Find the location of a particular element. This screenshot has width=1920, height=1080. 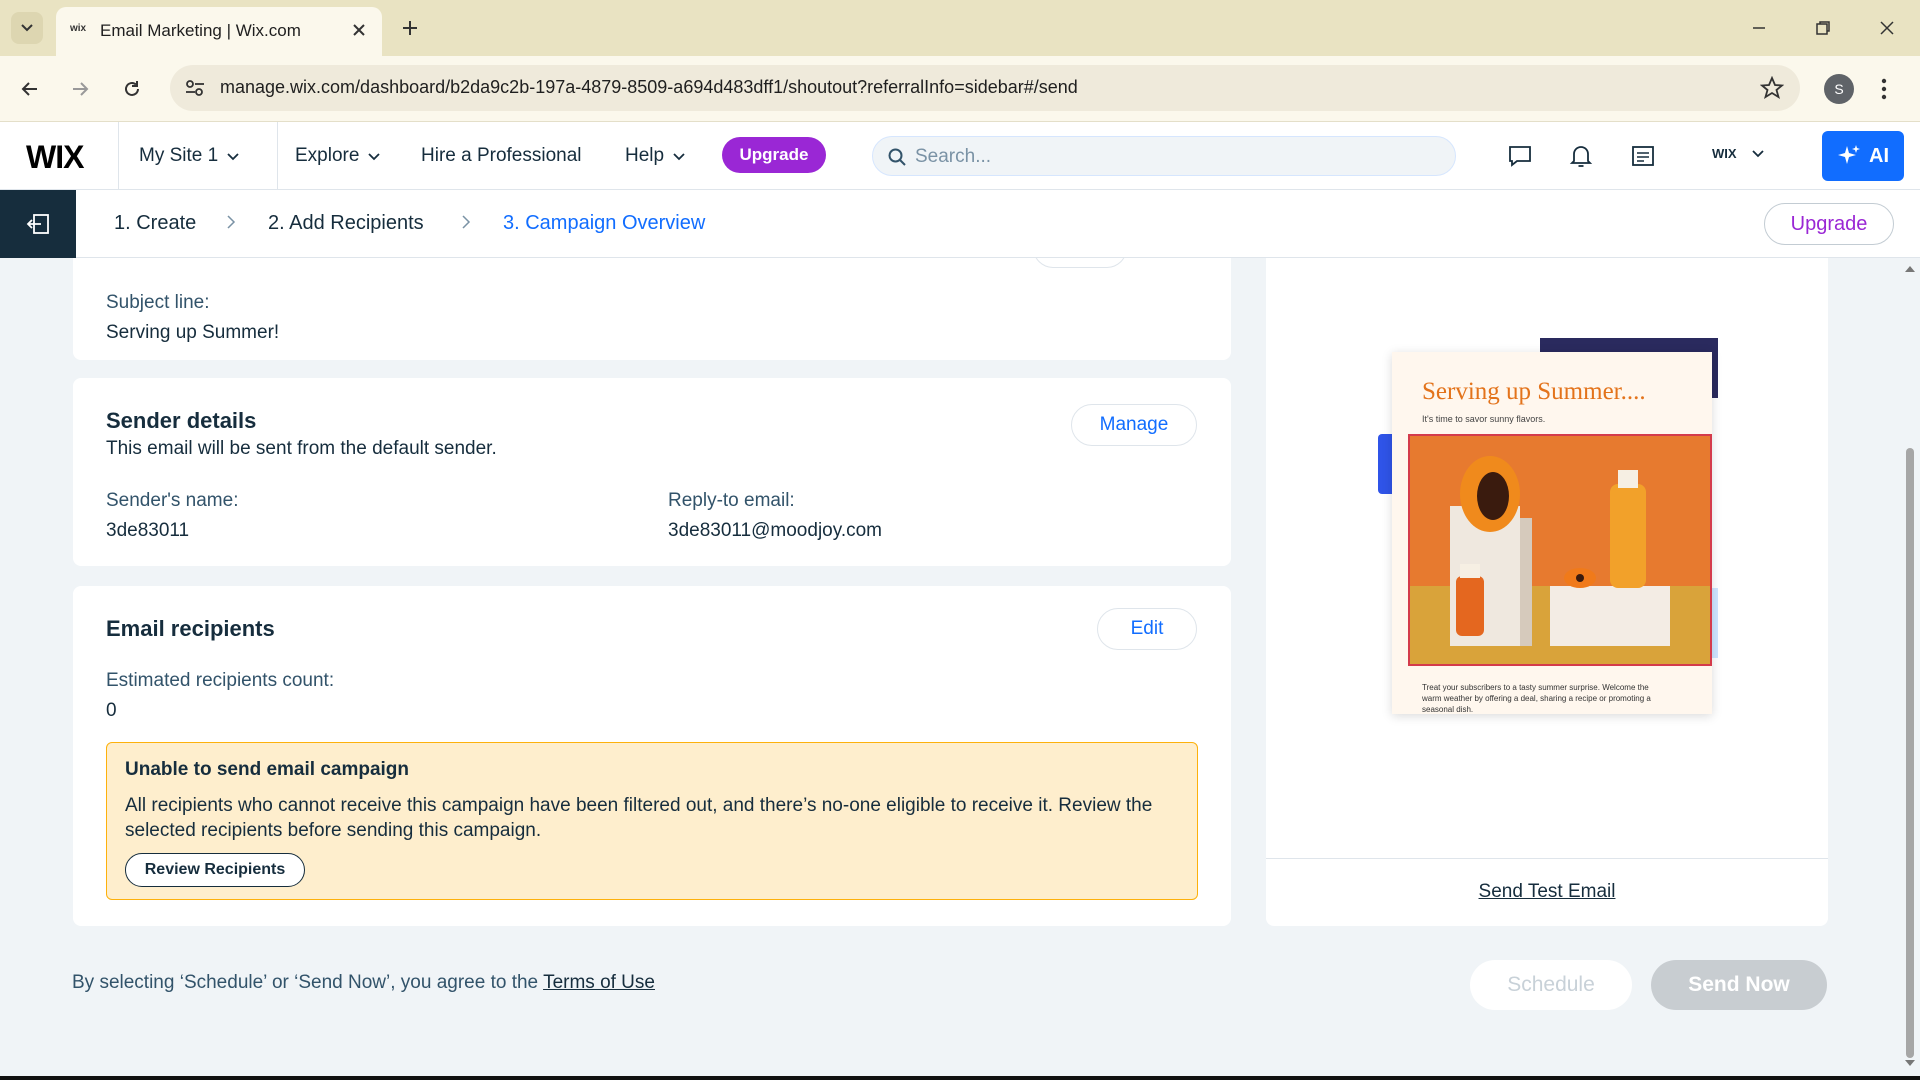

site-actions-icon is located at coordinates (1643, 156).